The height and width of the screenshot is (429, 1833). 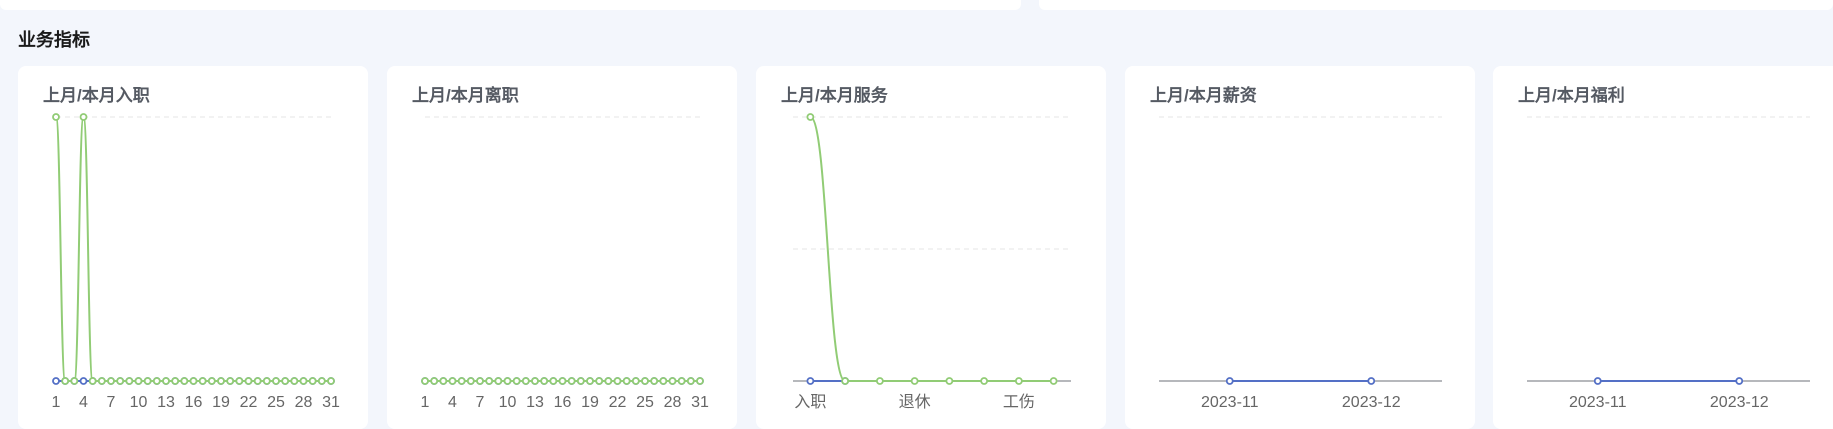 I want to click on top-card-left, so click(x=510, y=5).